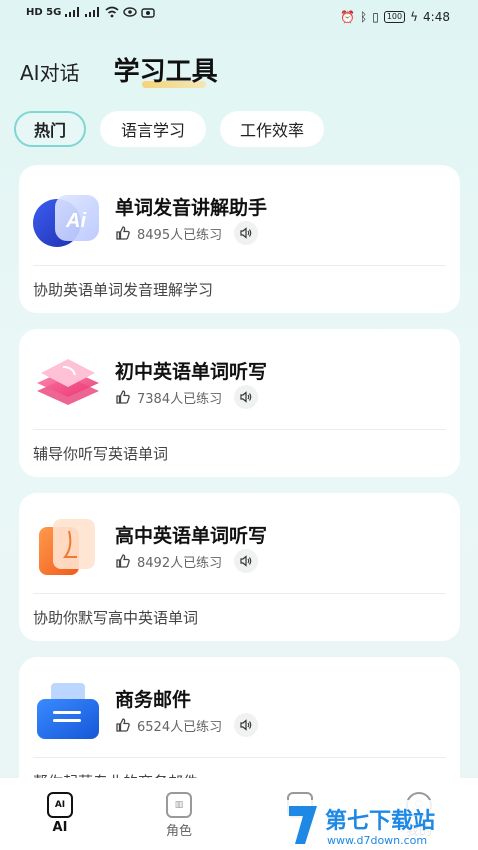  Describe the element at coordinates (130, 12) in the screenshot. I see `eye-icon` at that location.